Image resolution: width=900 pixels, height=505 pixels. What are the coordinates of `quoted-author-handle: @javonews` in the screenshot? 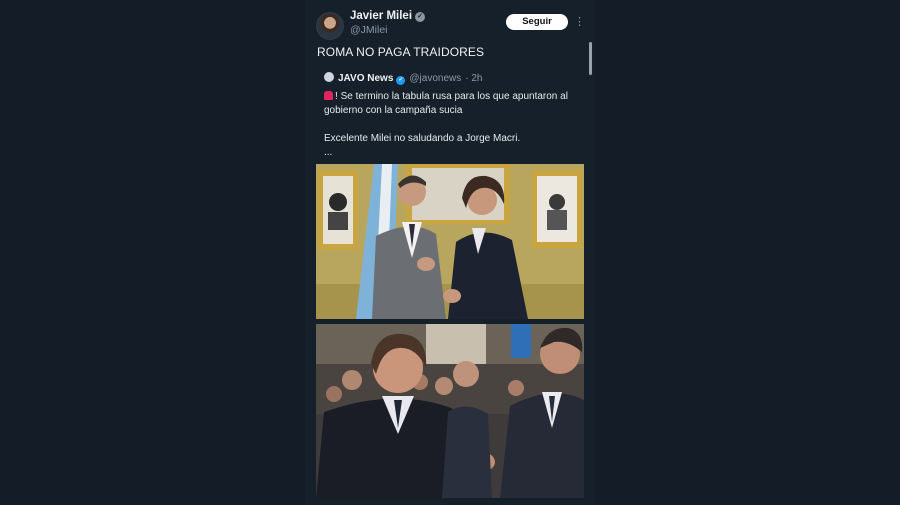 It's located at (435, 78).